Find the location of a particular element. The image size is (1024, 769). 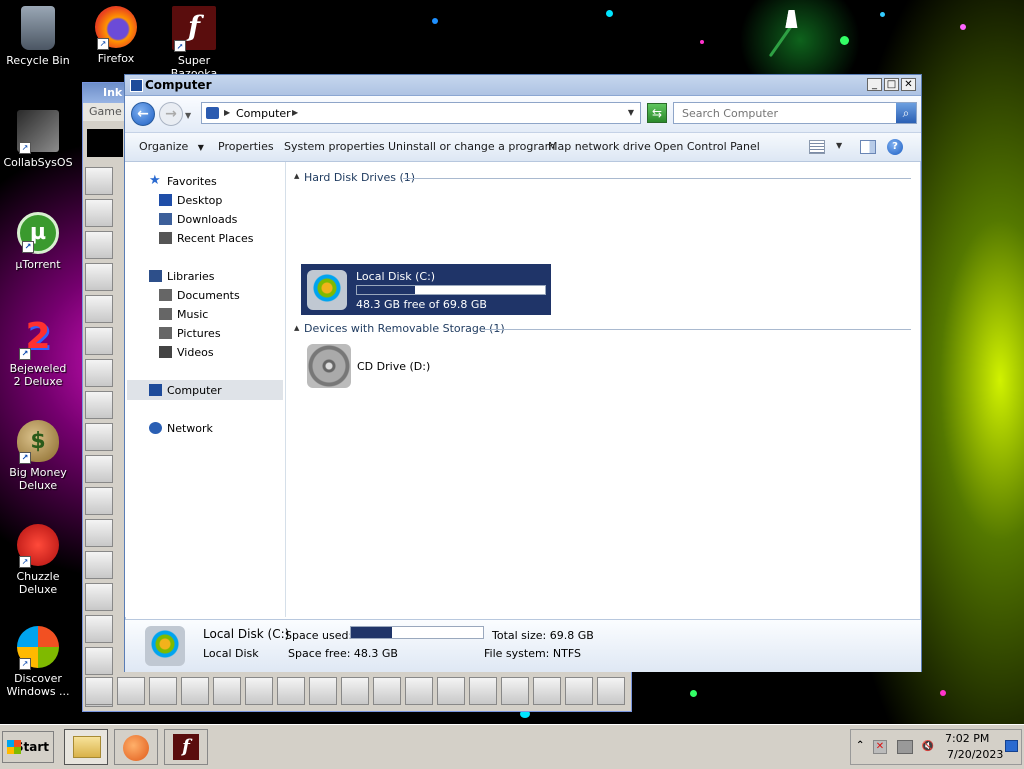

view-options-icon is located at coordinates (817, 147).